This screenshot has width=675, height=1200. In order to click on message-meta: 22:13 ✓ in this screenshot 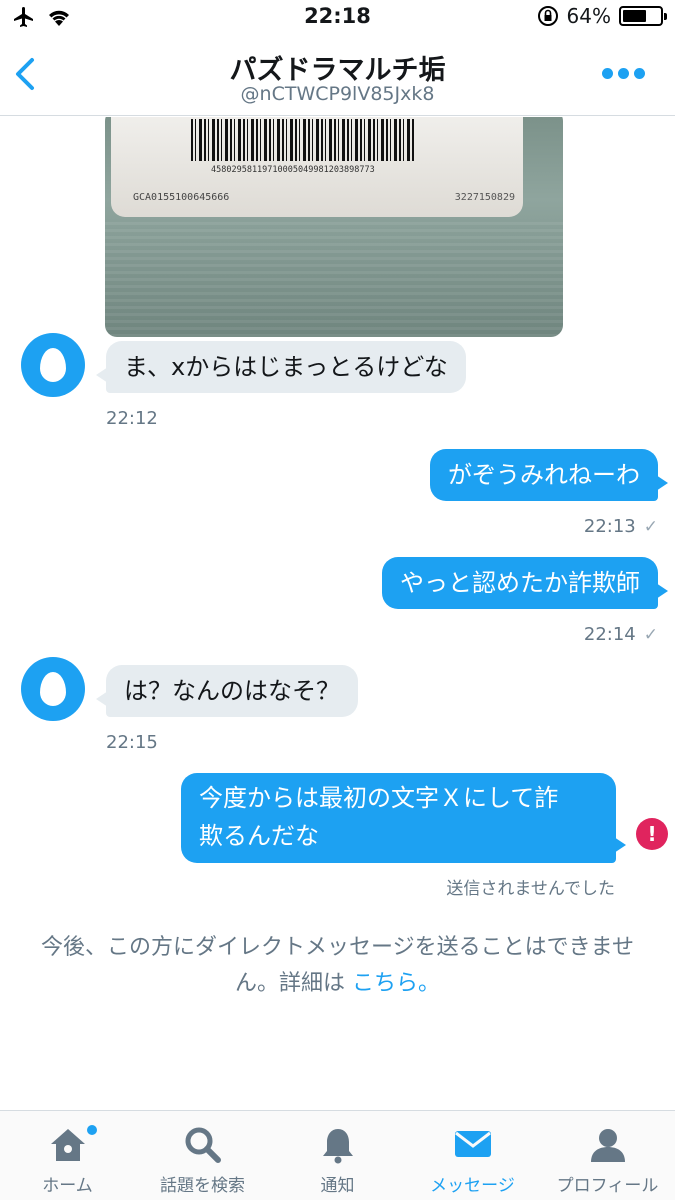, I will do `click(621, 526)`.